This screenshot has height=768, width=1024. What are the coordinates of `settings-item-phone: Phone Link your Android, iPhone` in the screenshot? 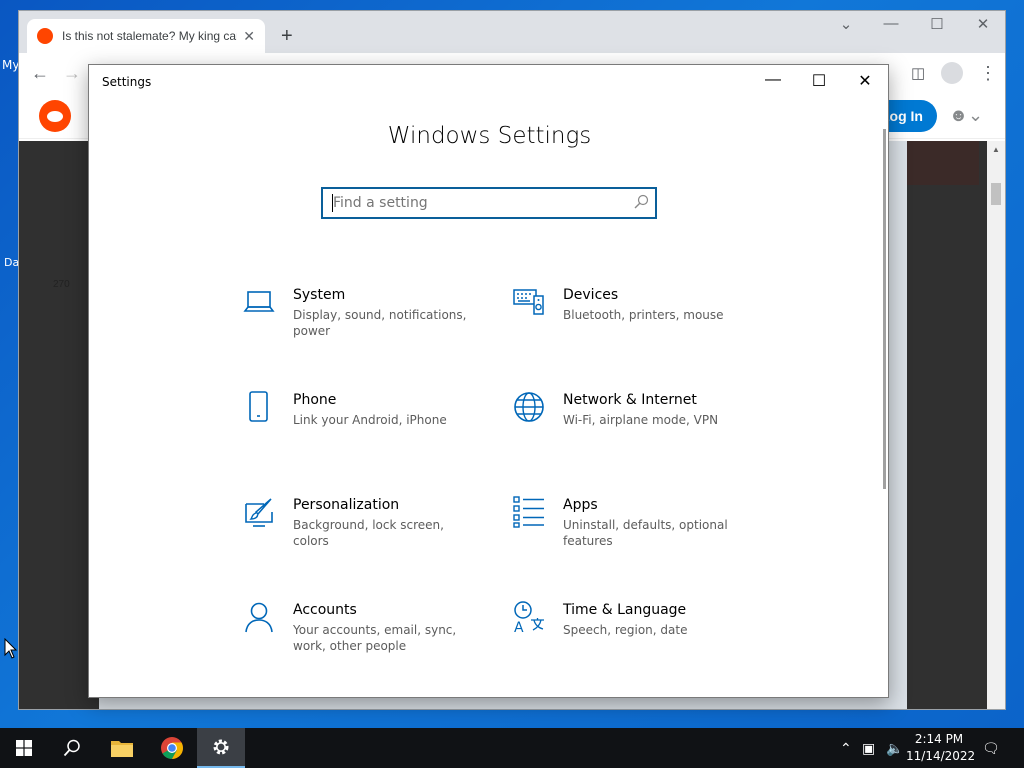 It's located at (363, 426).